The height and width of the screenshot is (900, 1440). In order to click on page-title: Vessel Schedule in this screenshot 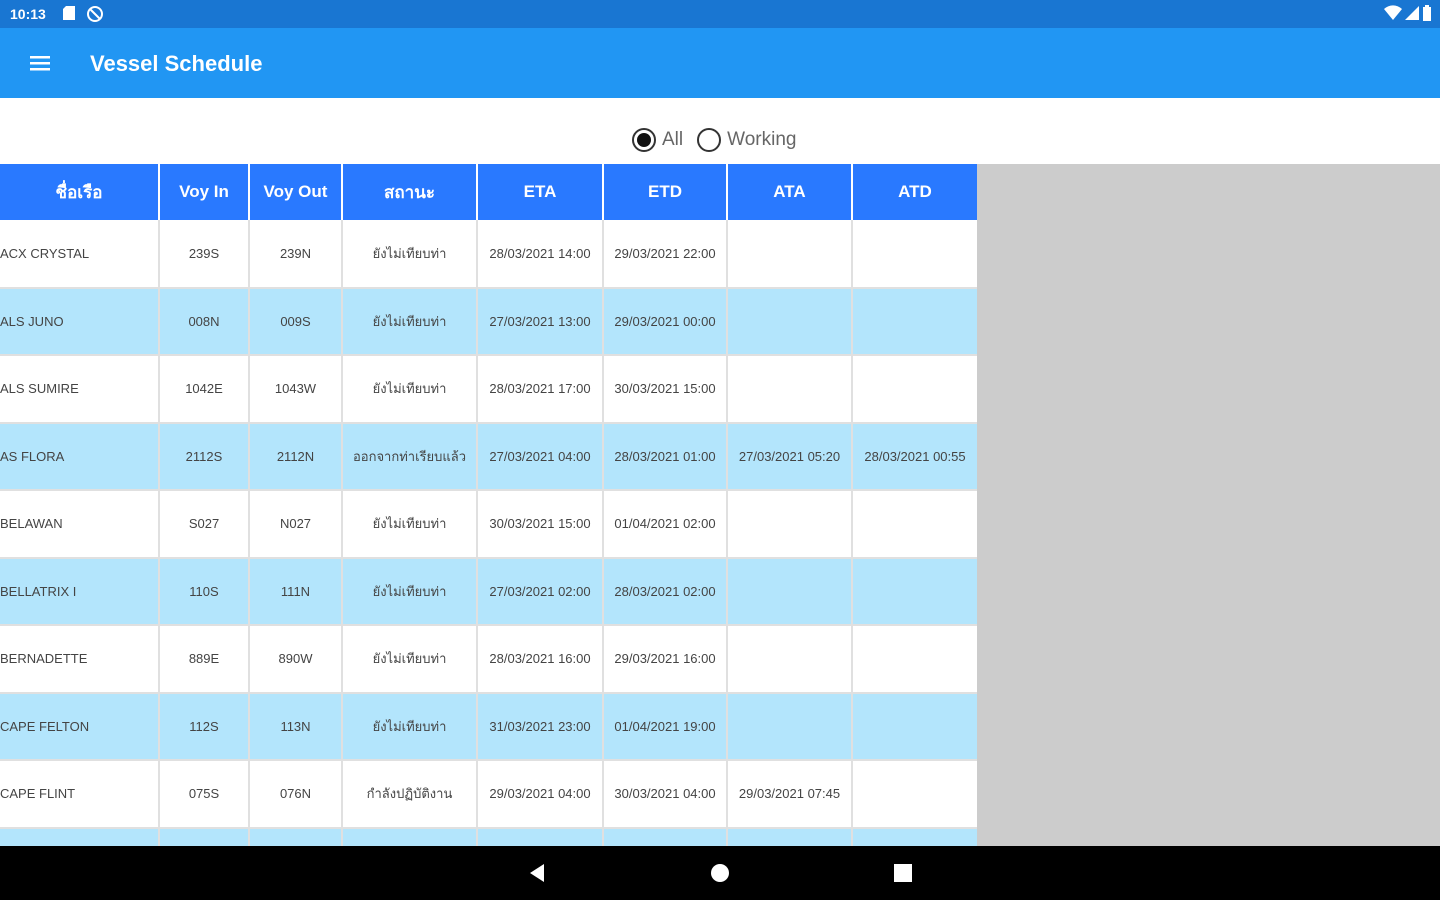, I will do `click(176, 63)`.